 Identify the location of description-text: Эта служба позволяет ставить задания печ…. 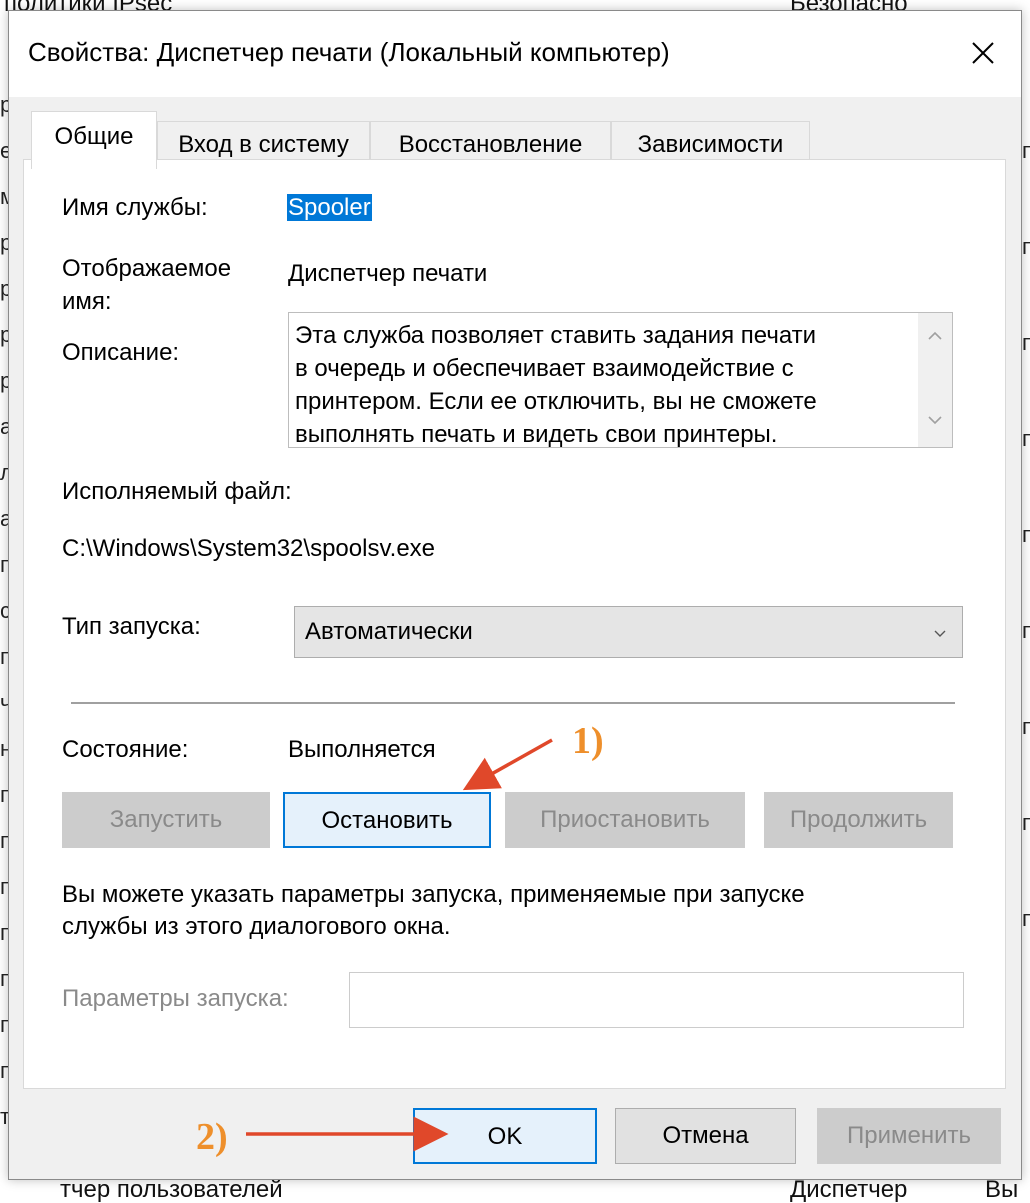
(605, 383).